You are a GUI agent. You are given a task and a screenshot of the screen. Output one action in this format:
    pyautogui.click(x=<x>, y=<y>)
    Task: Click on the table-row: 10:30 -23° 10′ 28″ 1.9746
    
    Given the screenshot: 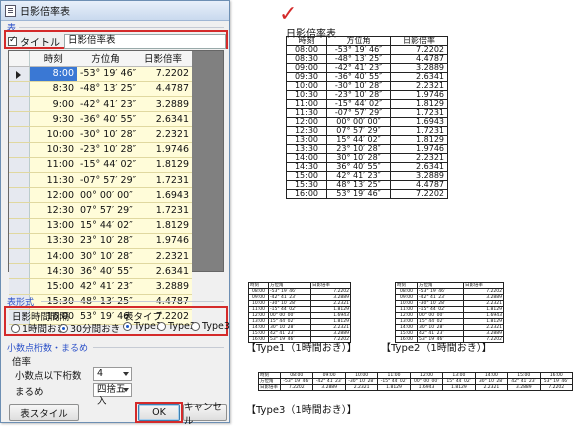 What is the action you would take?
    pyautogui.click(x=100, y=150)
    